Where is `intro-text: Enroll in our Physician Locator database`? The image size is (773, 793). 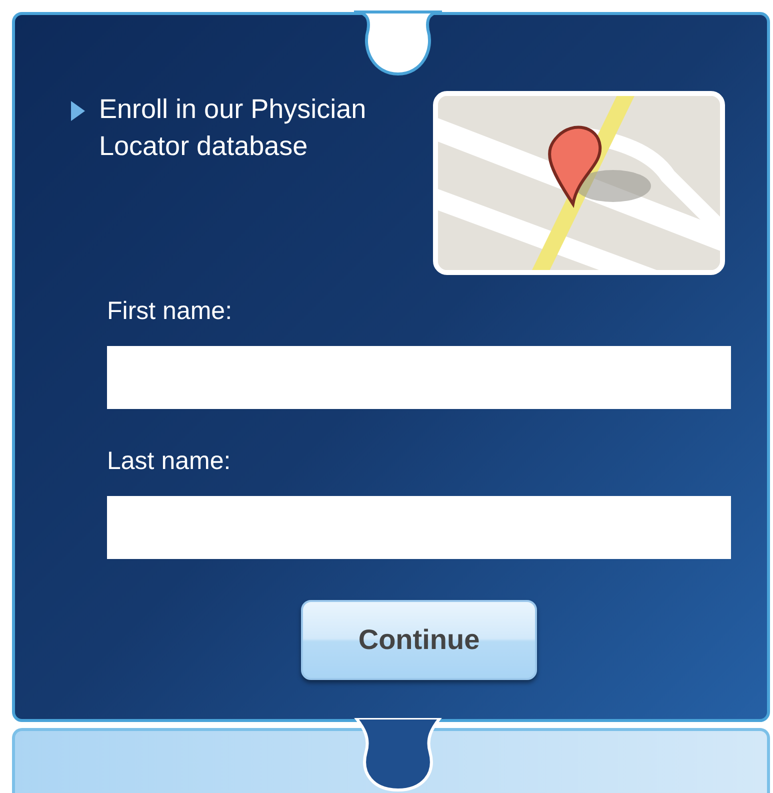
intro-text: Enroll in our Physician Locator database is located at coordinates (233, 128).